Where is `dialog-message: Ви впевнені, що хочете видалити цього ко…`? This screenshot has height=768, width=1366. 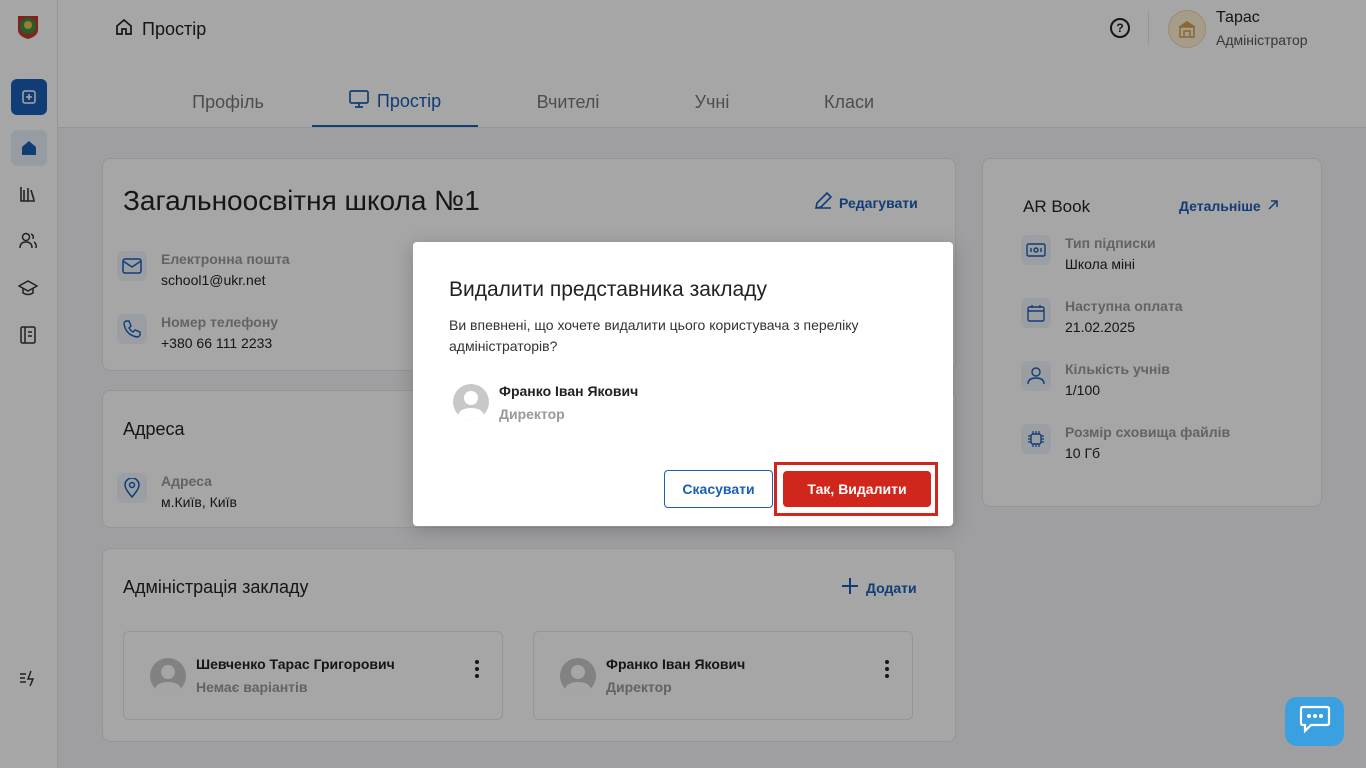
dialog-message: Ви впевнені, що хочете видалити цього ко… is located at coordinates (654, 335).